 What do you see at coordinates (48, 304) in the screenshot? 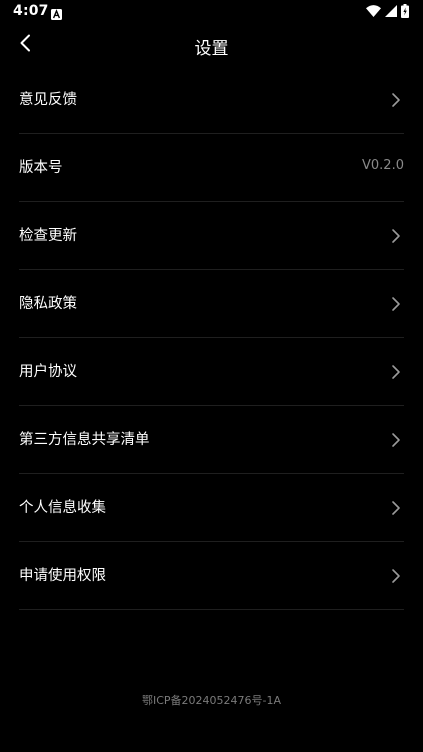
I see `settings-item-label: 隐私政策` at bounding box center [48, 304].